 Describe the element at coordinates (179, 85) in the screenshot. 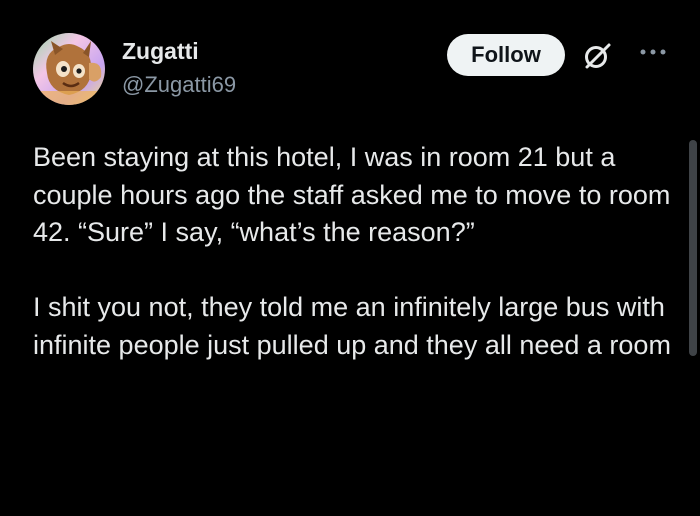

I see `author-handle: @Zugatti69` at that location.